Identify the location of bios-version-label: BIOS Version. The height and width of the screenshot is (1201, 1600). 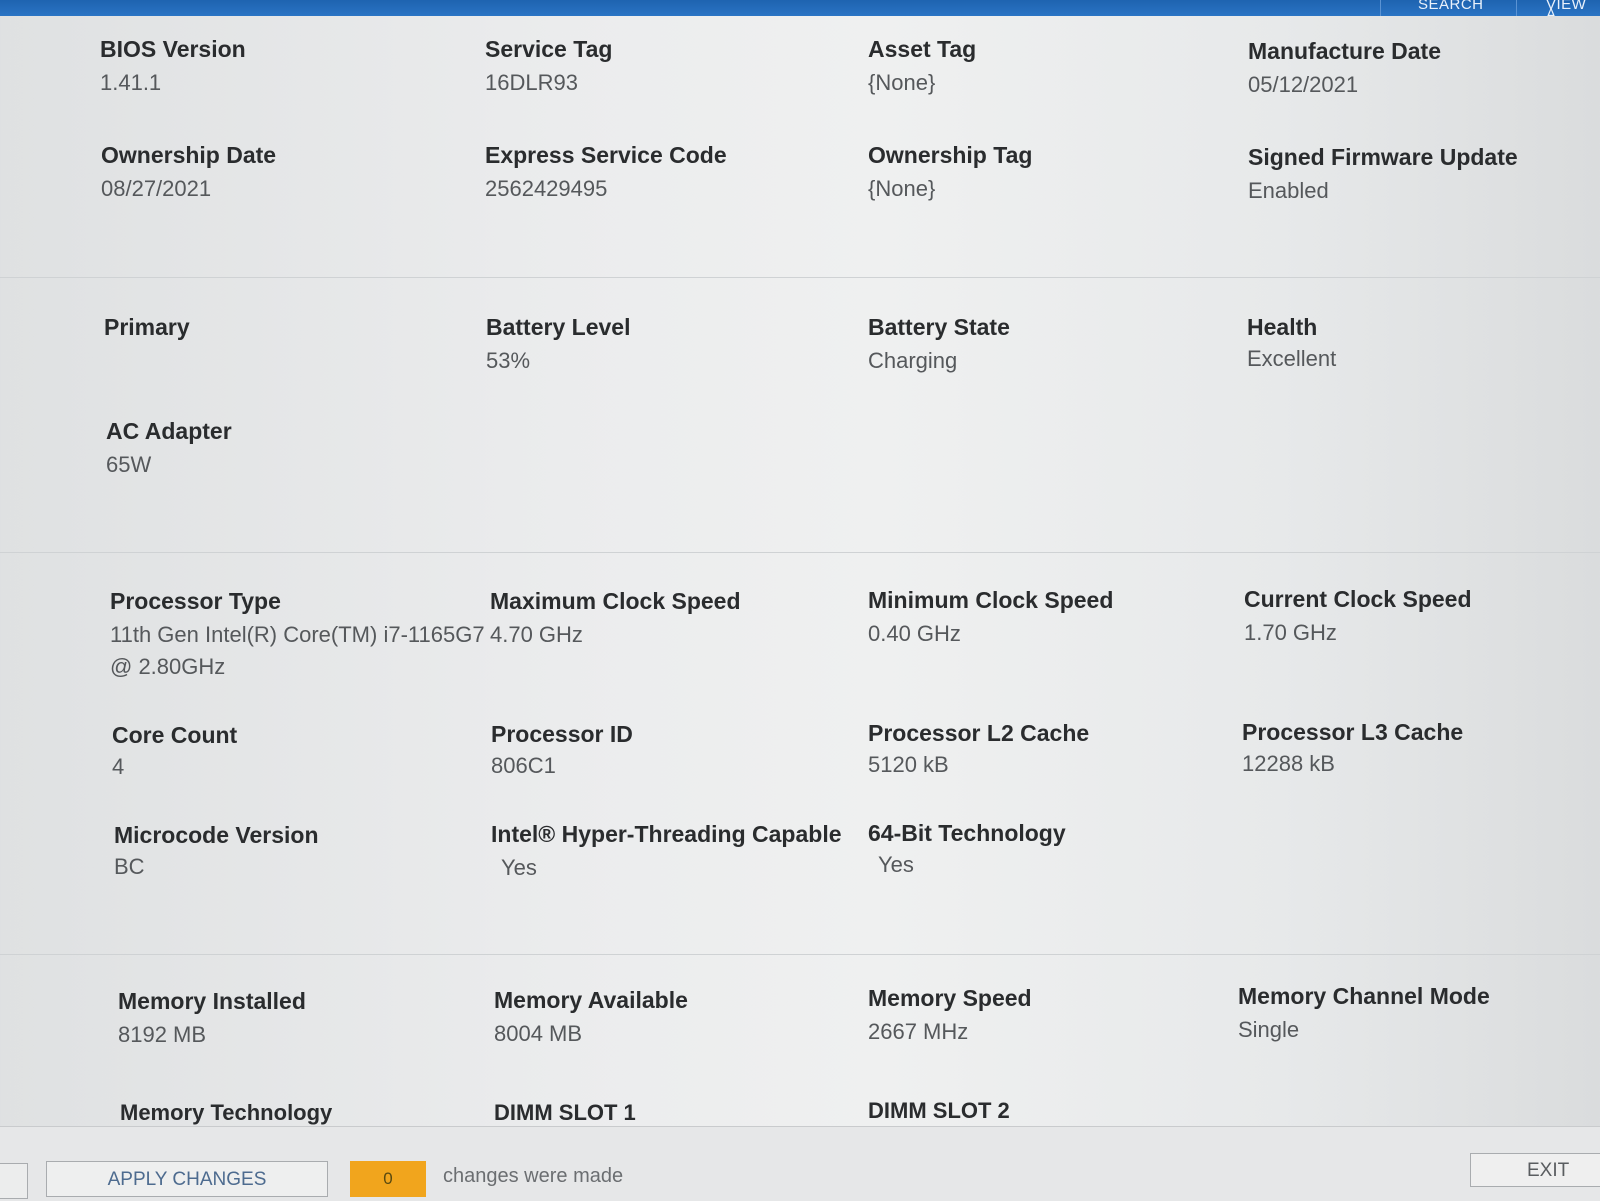
(173, 49).